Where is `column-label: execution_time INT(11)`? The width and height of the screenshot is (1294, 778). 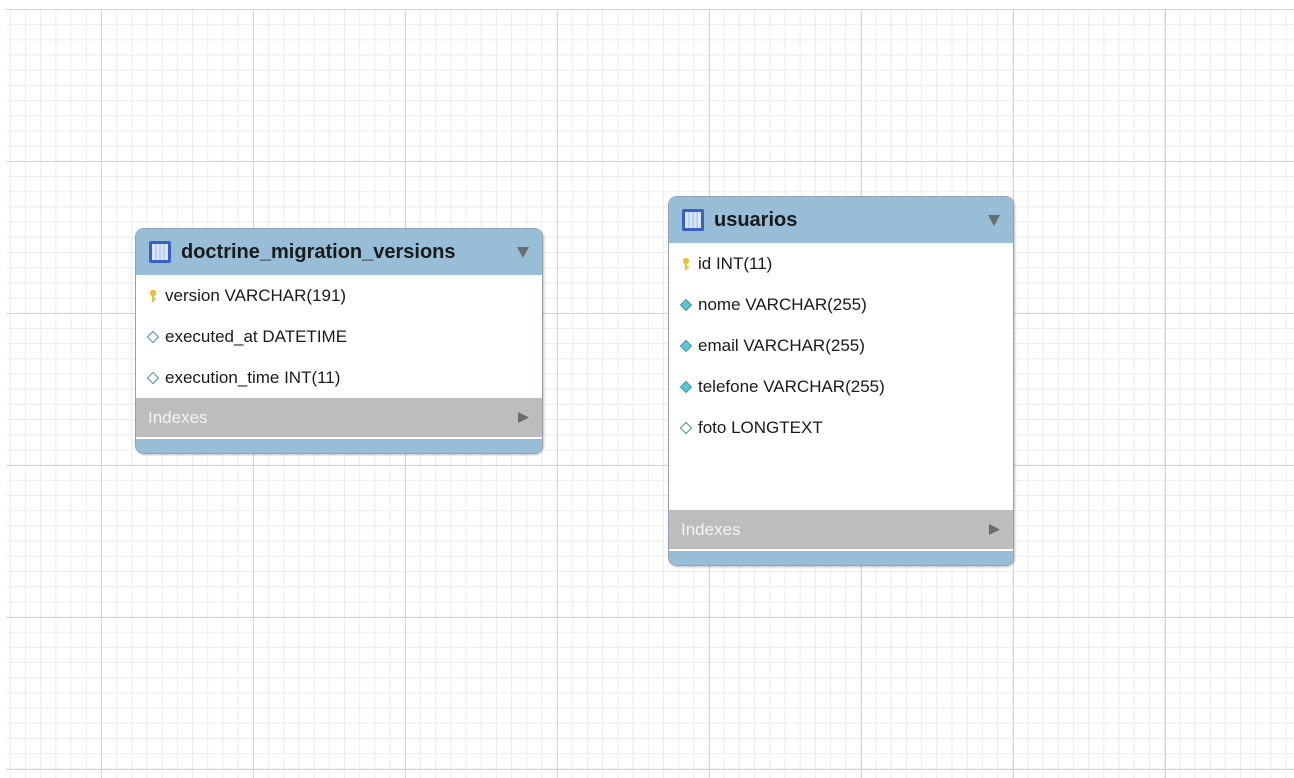 column-label: execution_time INT(11) is located at coordinates (253, 377).